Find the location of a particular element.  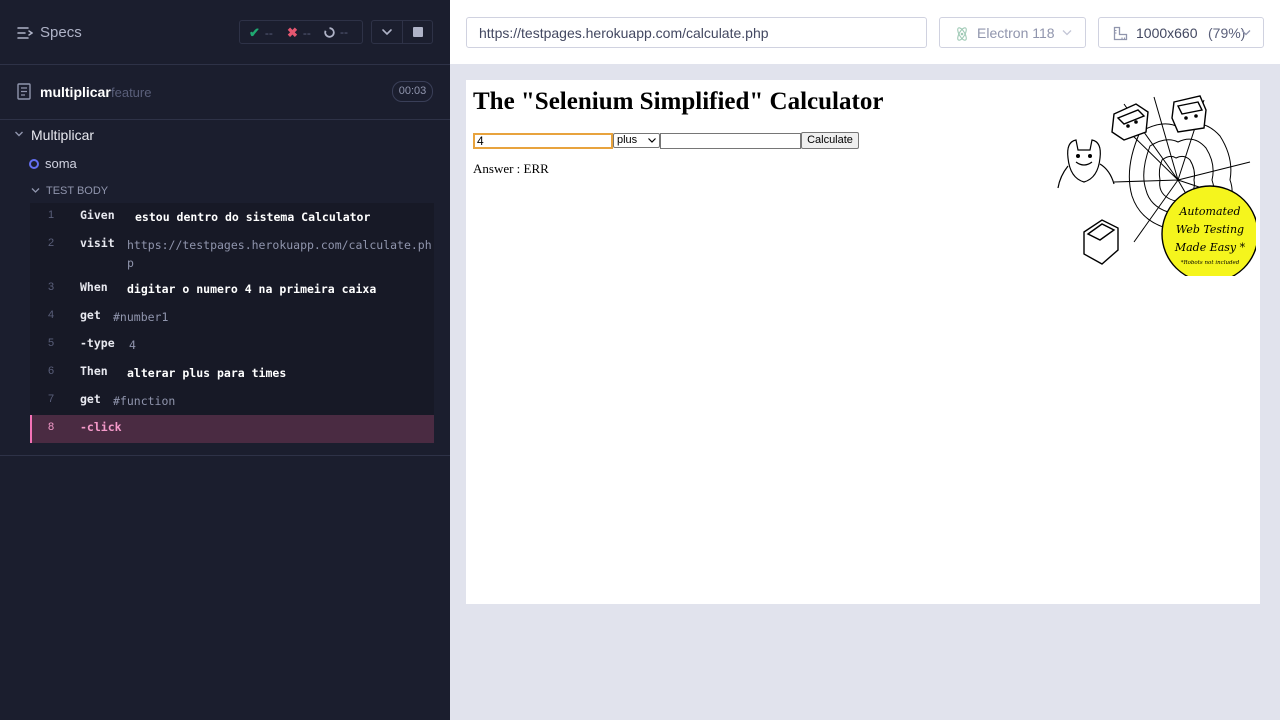

command-keyword: Given is located at coordinates (97, 215).